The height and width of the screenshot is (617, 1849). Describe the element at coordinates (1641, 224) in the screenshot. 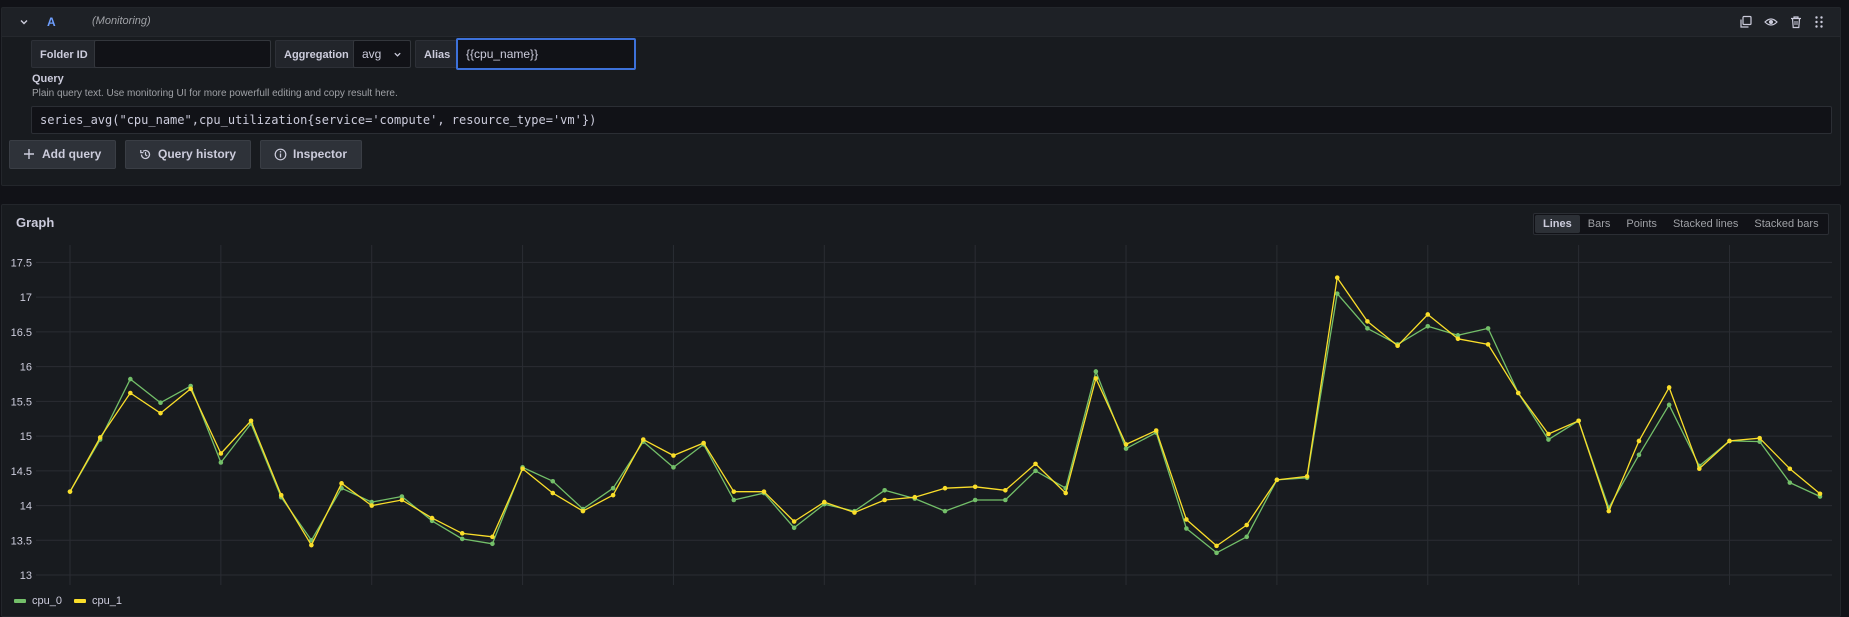

I see `mode-points: Points` at that location.